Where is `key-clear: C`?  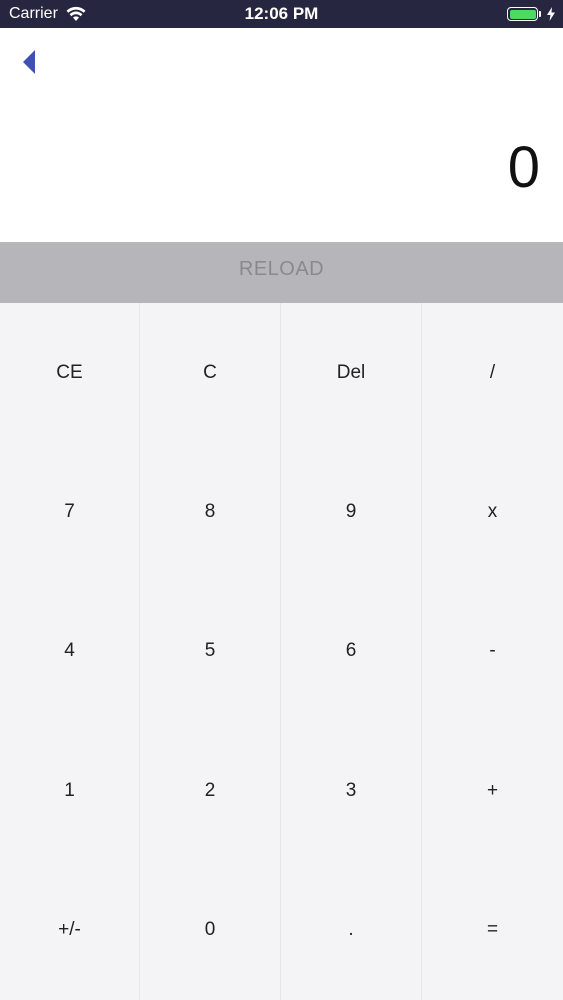
key-clear: C is located at coordinates (210, 373).